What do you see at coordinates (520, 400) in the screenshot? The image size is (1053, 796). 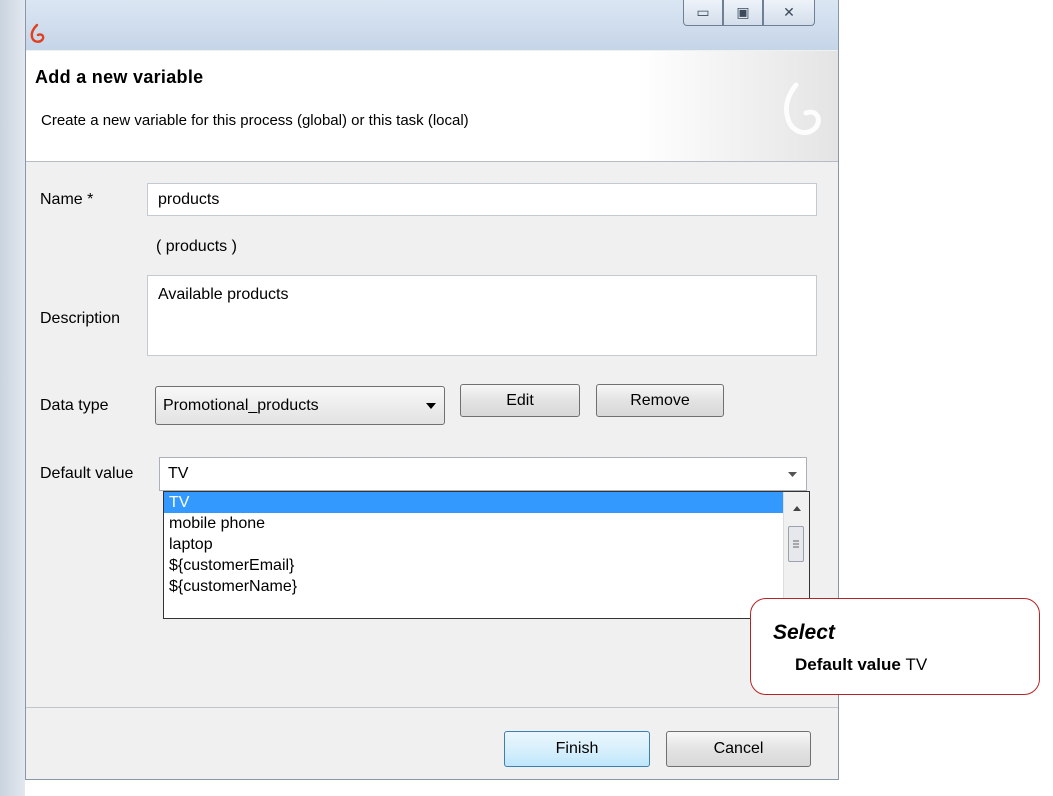 I see `edit-button: Edit` at bounding box center [520, 400].